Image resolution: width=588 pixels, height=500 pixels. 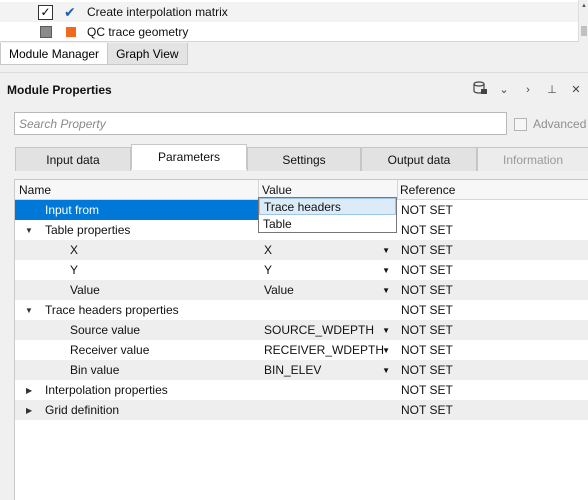 What do you see at coordinates (419, 159) in the screenshot?
I see `tab-output-data: Output data` at bounding box center [419, 159].